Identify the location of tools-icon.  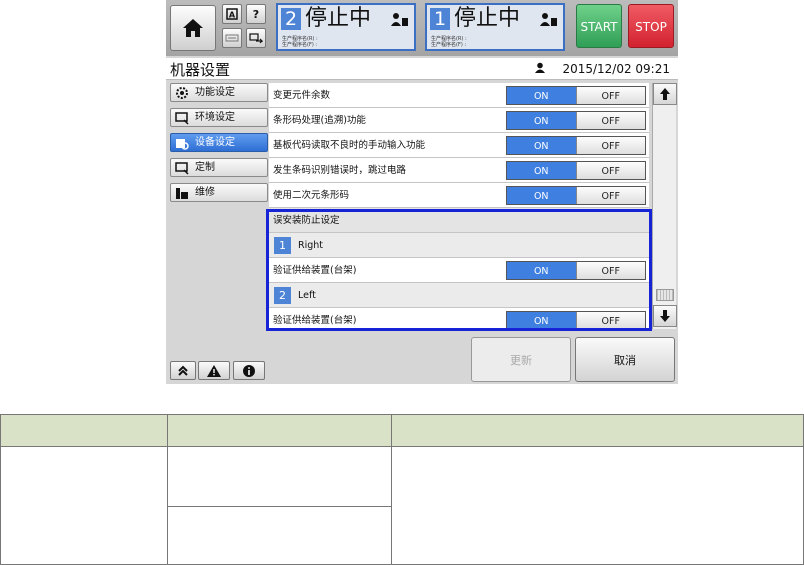
(182, 193).